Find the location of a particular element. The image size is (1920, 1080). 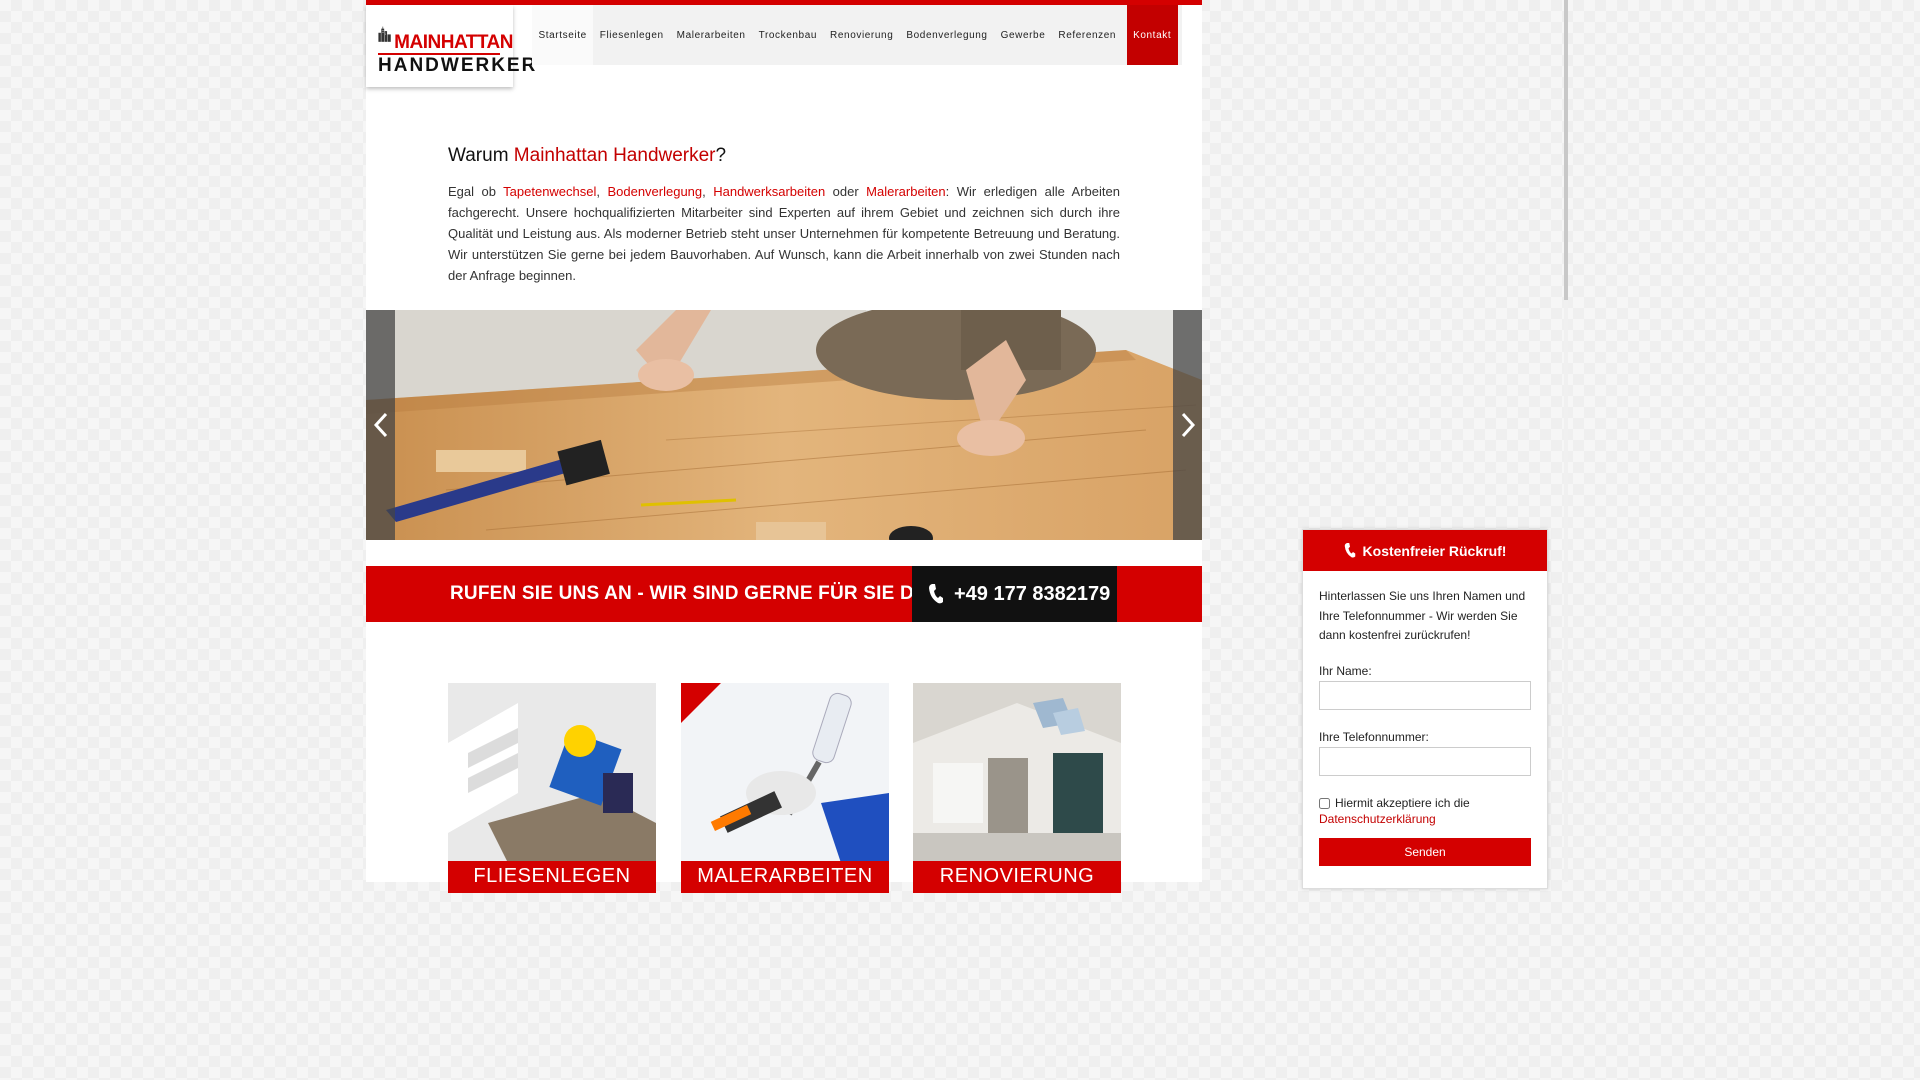

link-tapetenwechsel: Tapetenwechsel is located at coordinates (549, 191).